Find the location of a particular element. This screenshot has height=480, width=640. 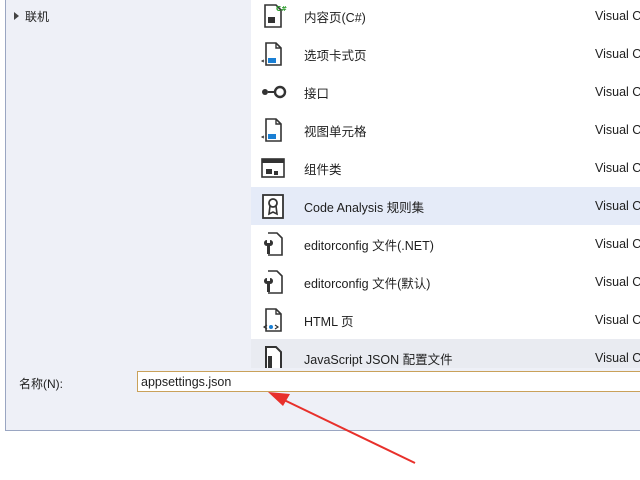

template-row-editorconfig-default: editorconfig 文件(默认) Visual C# is located at coordinates (445, 282).